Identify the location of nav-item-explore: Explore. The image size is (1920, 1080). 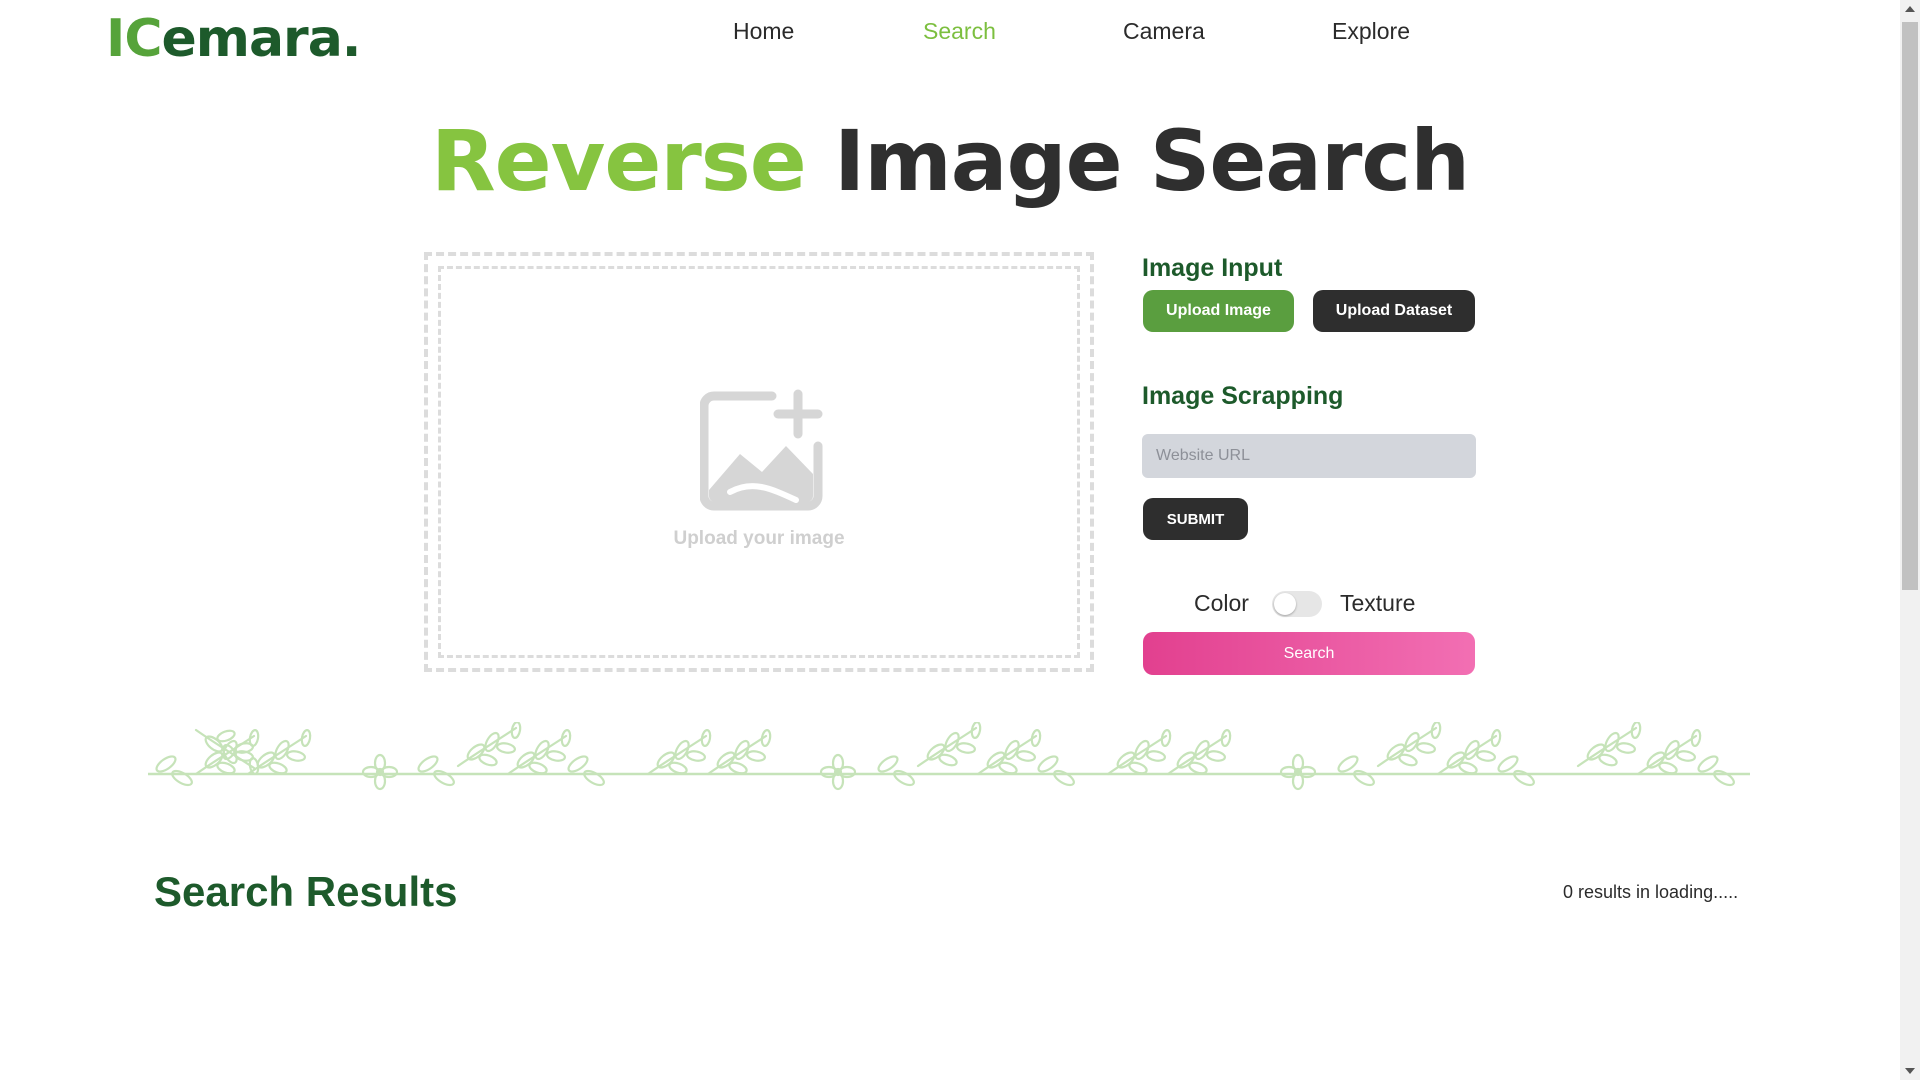
(1371, 31).